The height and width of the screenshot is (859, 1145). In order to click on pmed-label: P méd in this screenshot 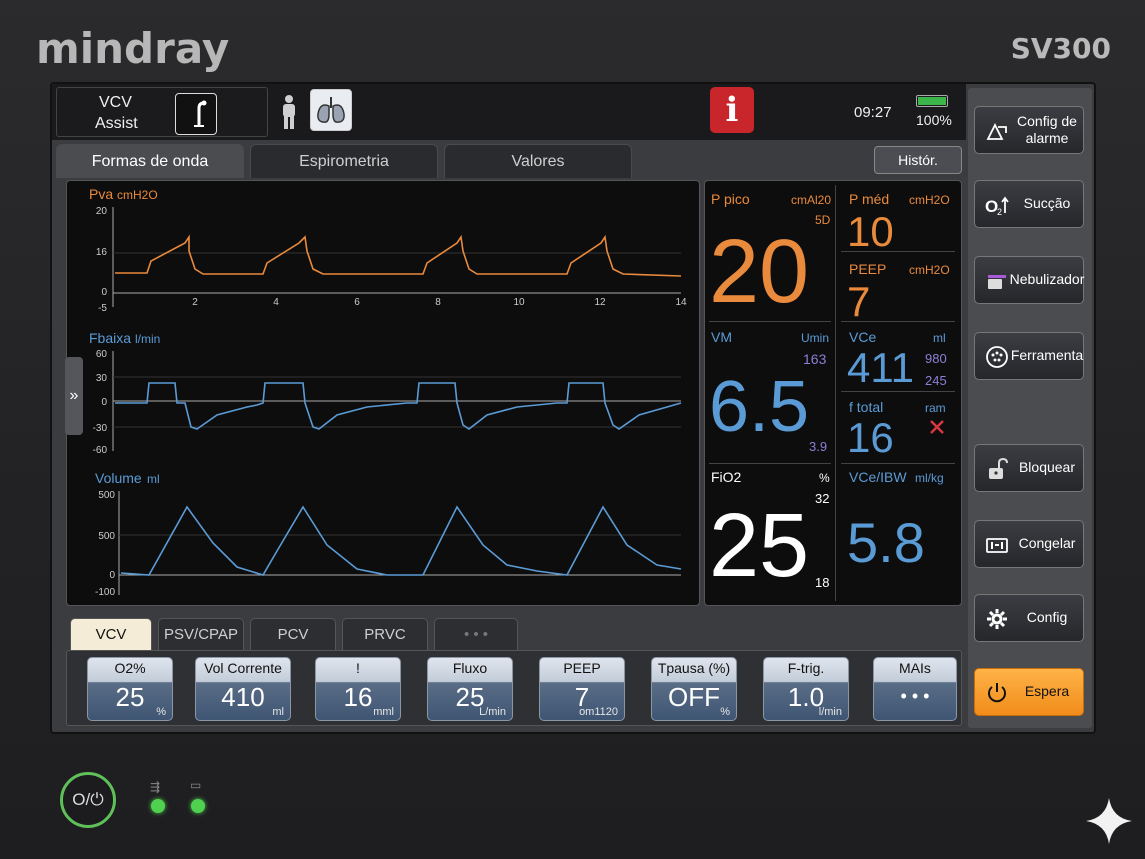, I will do `click(869, 199)`.